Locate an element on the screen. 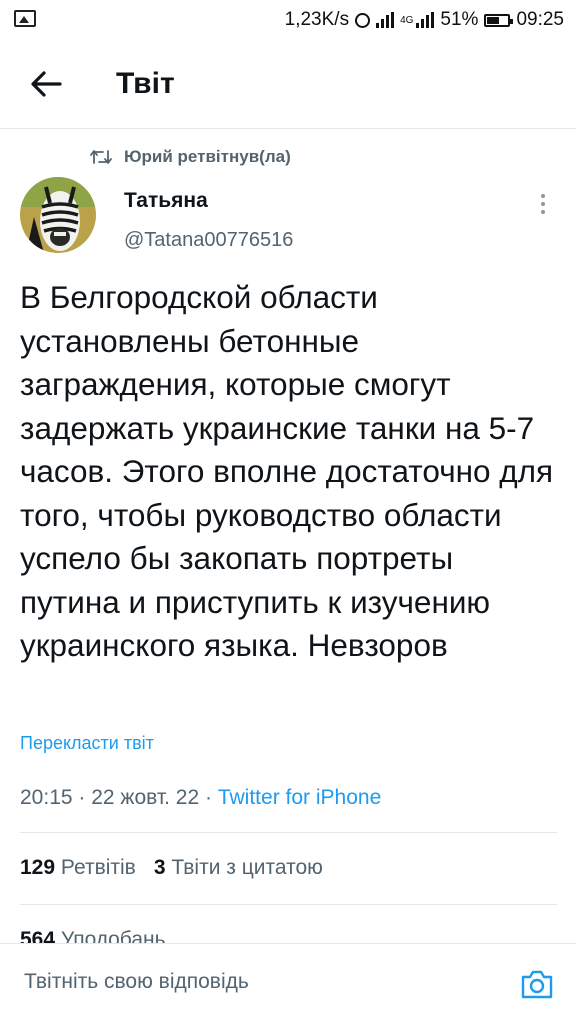  camera-button is located at coordinates (537, 984).